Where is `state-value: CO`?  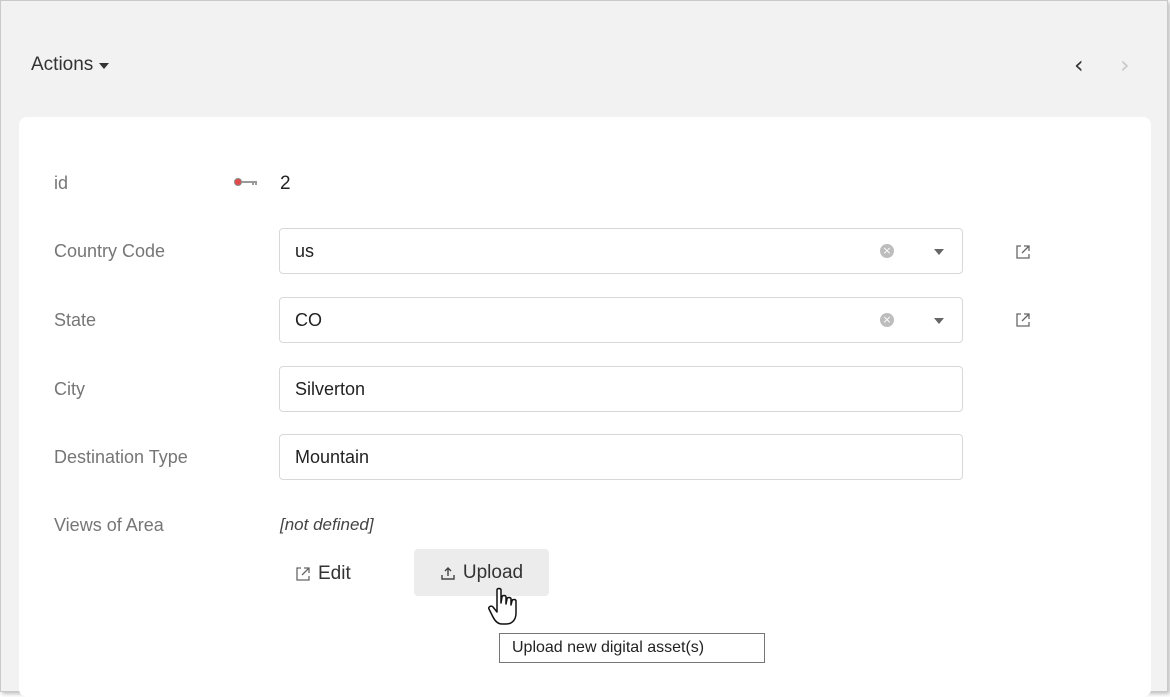 state-value: CO is located at coordinates (308, 320).